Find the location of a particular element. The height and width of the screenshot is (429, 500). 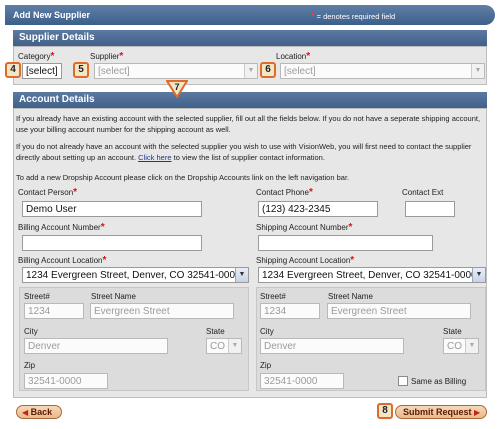

billing-street-name-input: Evergreen Street is located at coordinates (162, 311).